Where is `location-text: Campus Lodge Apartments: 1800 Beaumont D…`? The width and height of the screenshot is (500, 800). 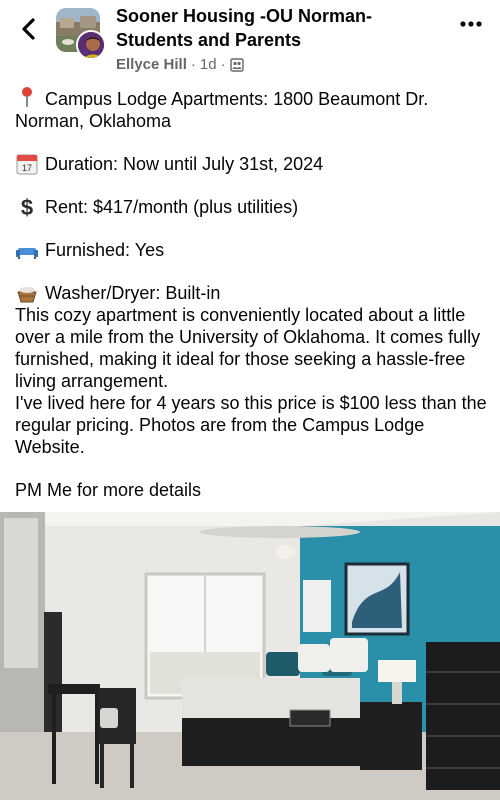
location-text: Campus Lodge Apartments: 1800 Beaumont D… is located at coordinates (222, 110).